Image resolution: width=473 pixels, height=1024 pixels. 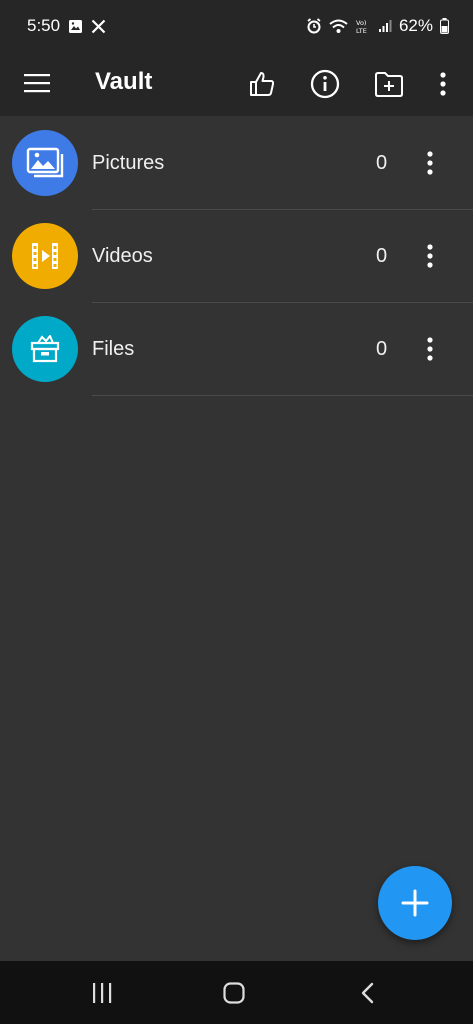 I want to click on app-bar: Vault, so click(x=236, y=84).